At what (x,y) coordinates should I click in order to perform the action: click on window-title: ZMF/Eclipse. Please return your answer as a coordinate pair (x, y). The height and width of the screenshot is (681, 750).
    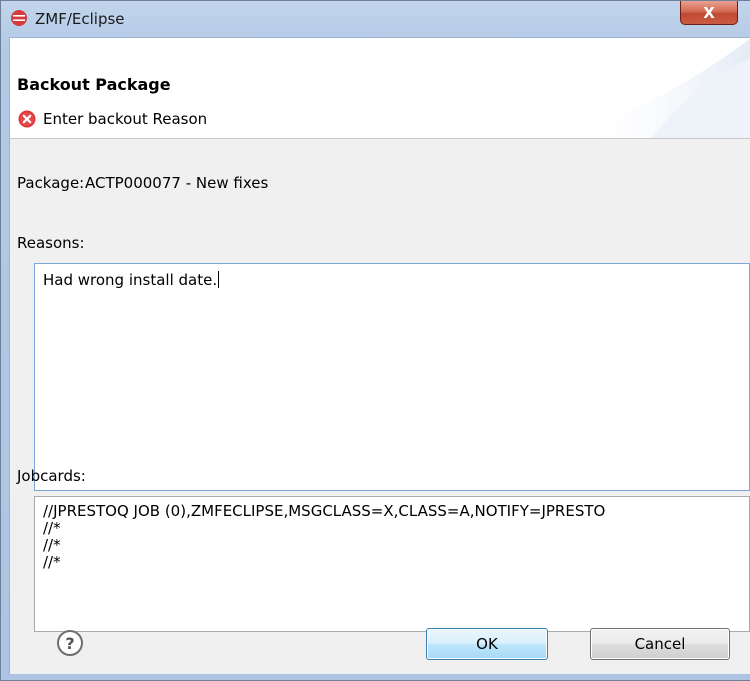
    Looking at the image, I should click on (80, 19).